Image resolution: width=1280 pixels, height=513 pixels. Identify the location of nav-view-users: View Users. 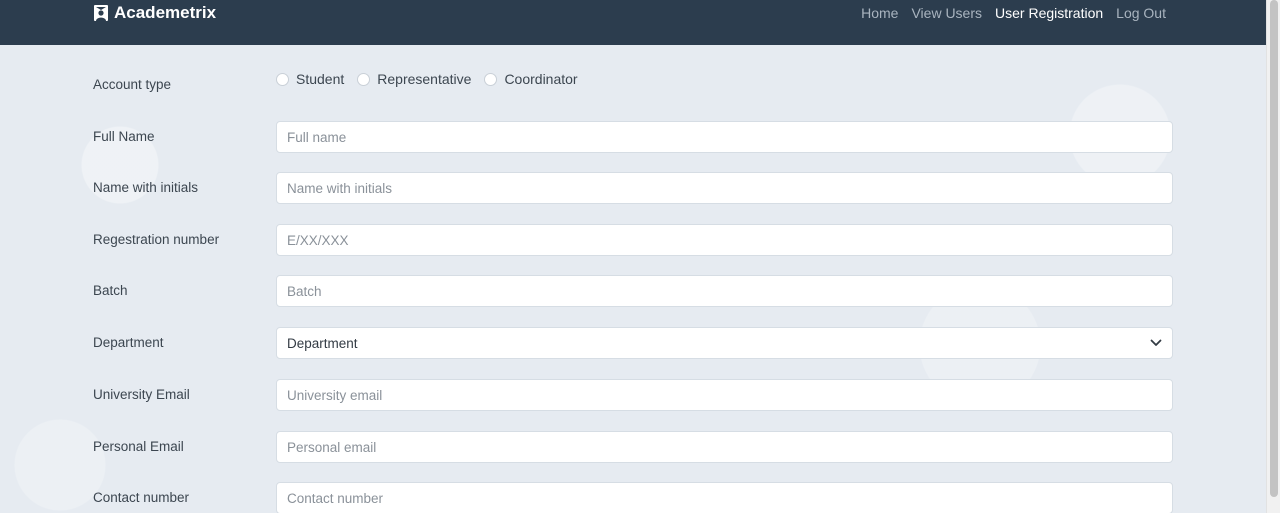
(946, 13).